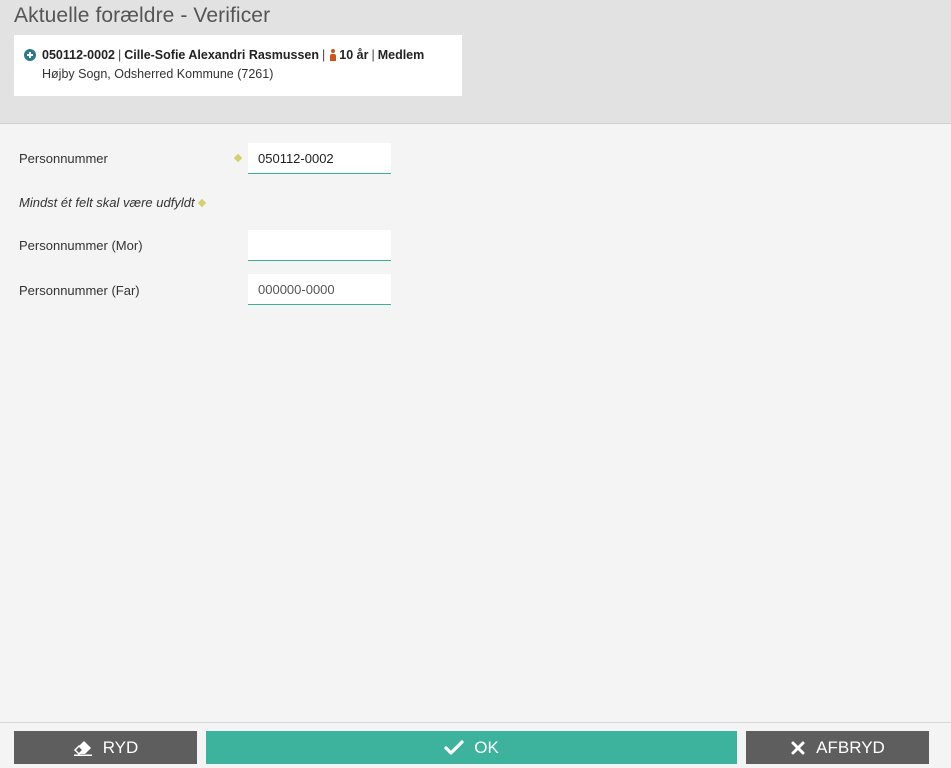  I want to click on far-label: Personnummer (Far), so click(79, 290).